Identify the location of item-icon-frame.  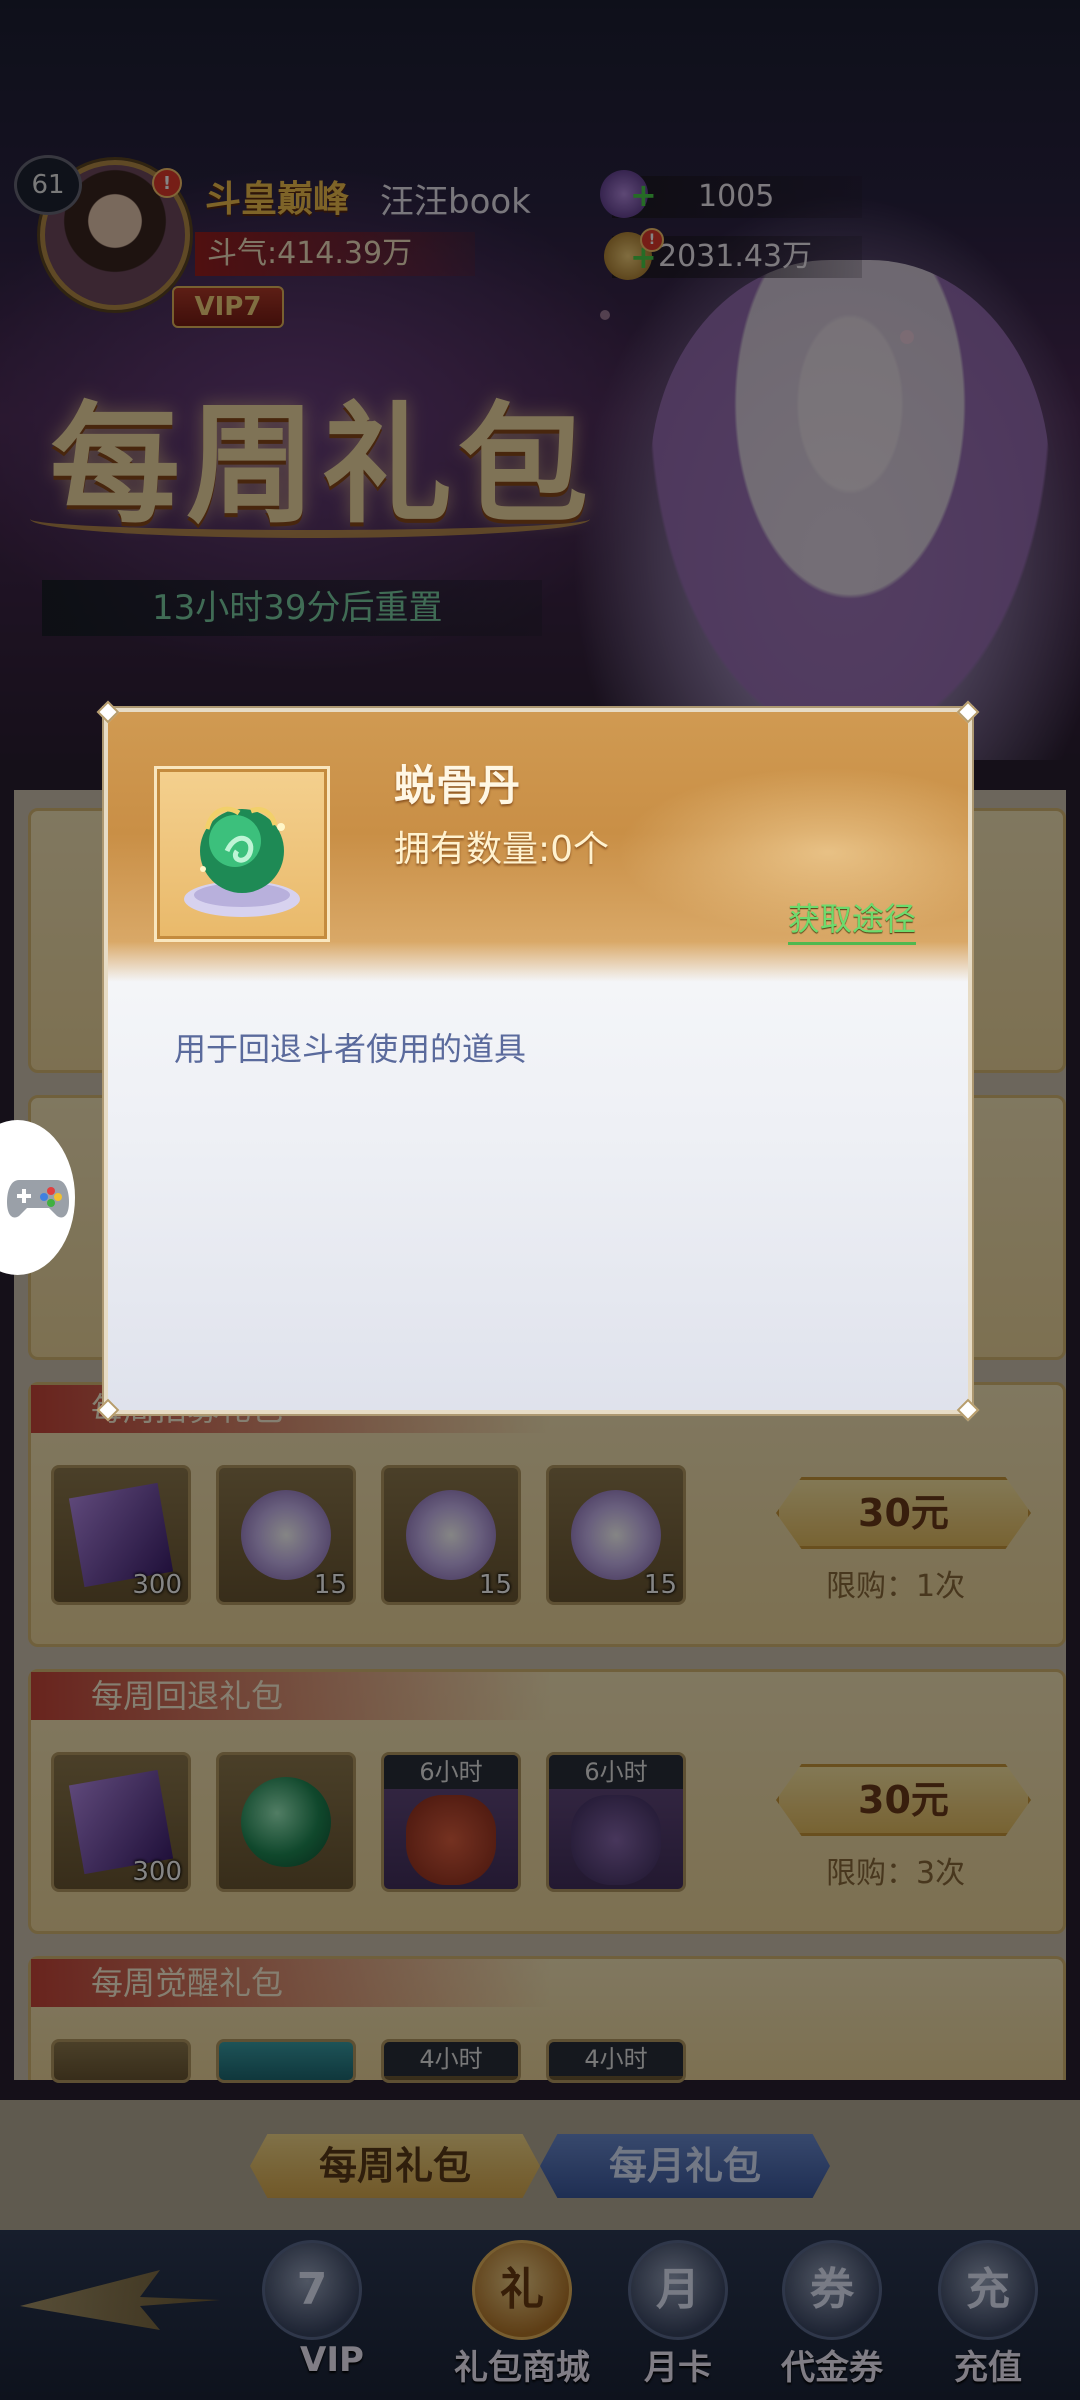
(242, 854).